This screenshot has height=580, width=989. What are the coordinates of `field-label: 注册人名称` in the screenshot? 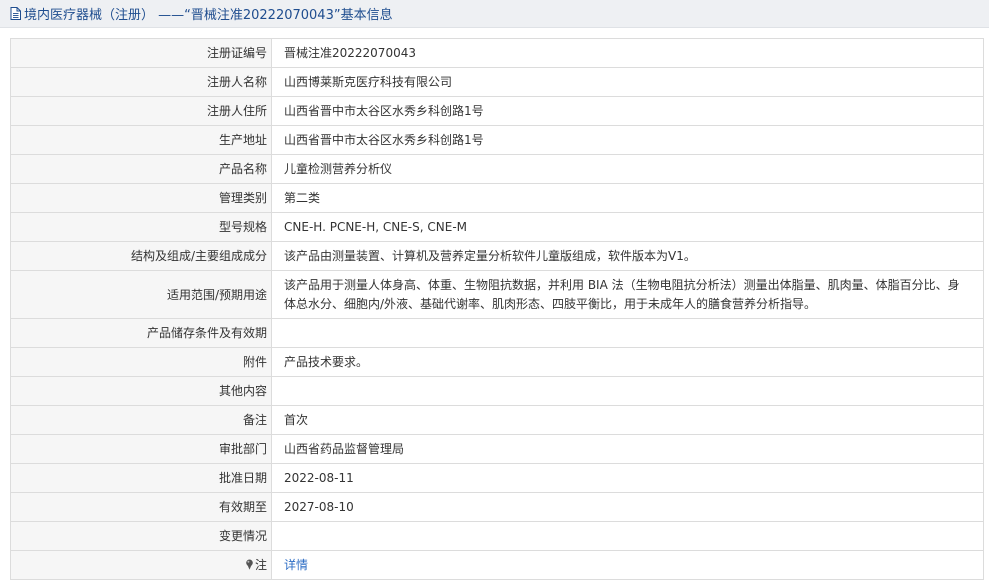 It's located at (141, 82).